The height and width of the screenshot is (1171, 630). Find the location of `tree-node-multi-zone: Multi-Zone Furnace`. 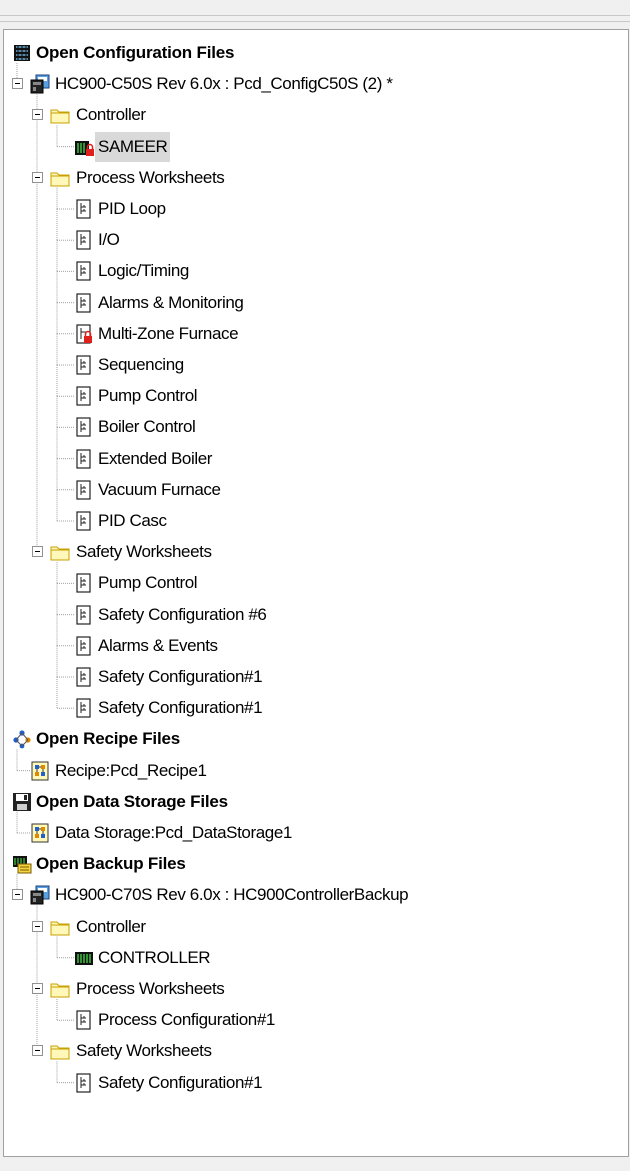

tree-node-multi-zone: Multi-Zone Furnace is located at coordinates (314, 334).